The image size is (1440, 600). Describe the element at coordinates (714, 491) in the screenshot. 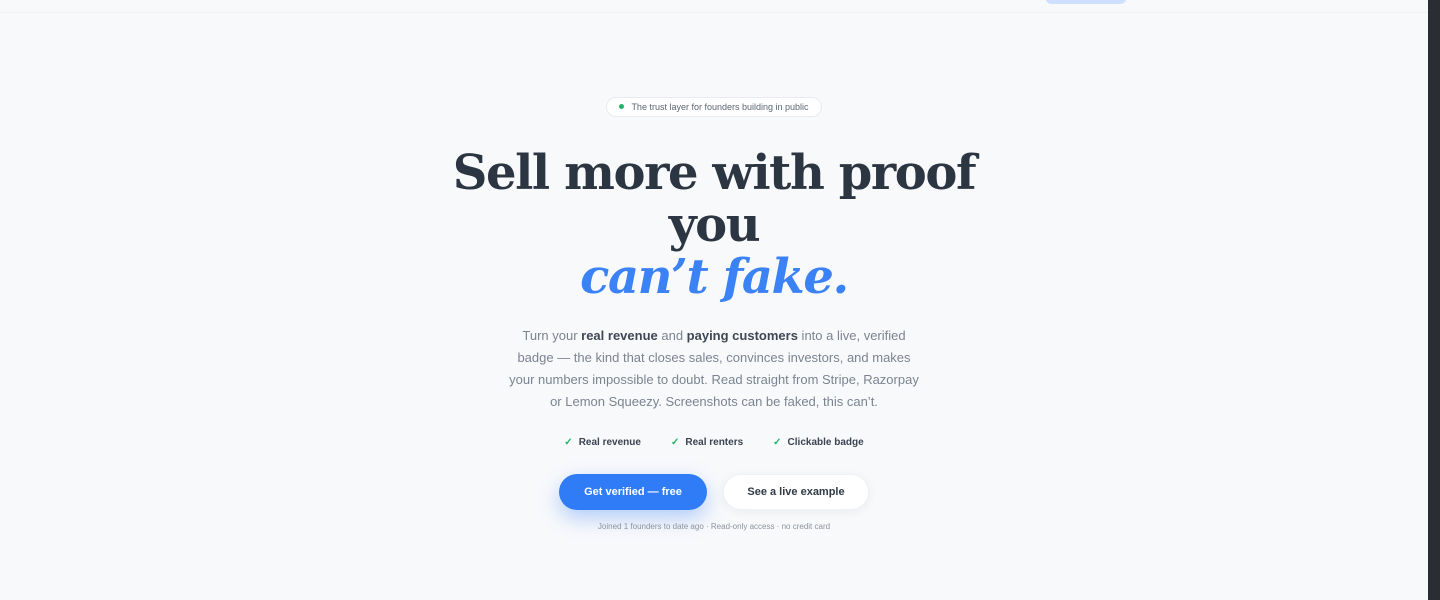

I see `cta-row: Get verified — free See a live example` at that location.